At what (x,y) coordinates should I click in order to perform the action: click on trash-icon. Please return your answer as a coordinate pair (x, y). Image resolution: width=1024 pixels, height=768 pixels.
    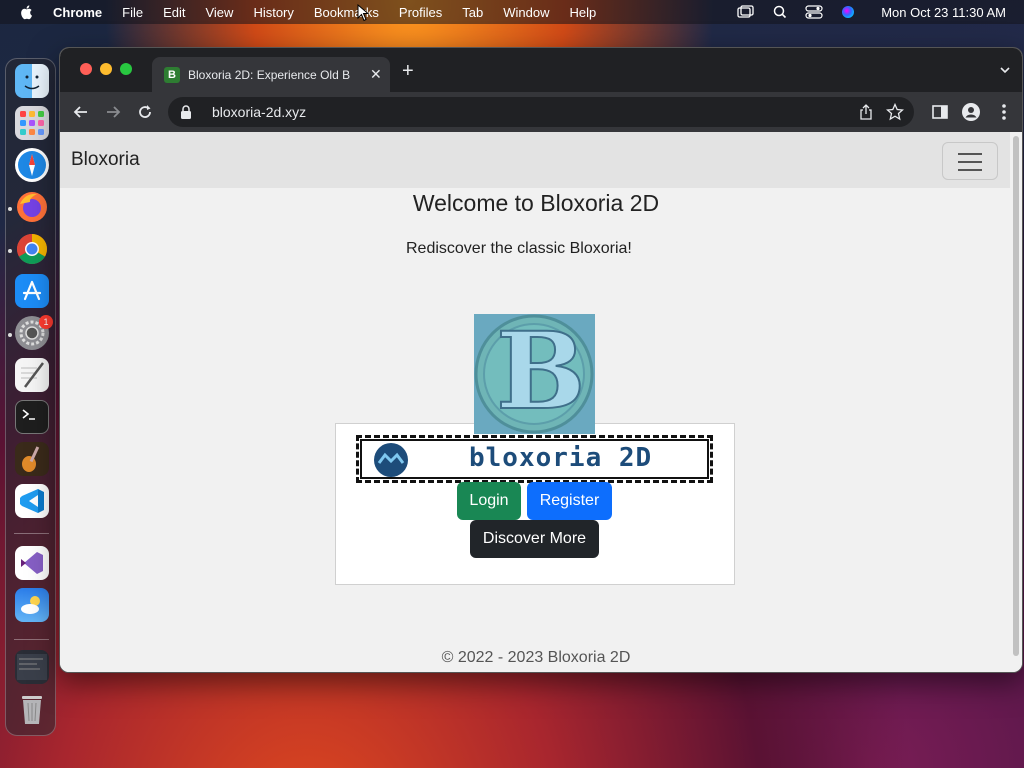
    Looking at the image, I should click on (32, 709).